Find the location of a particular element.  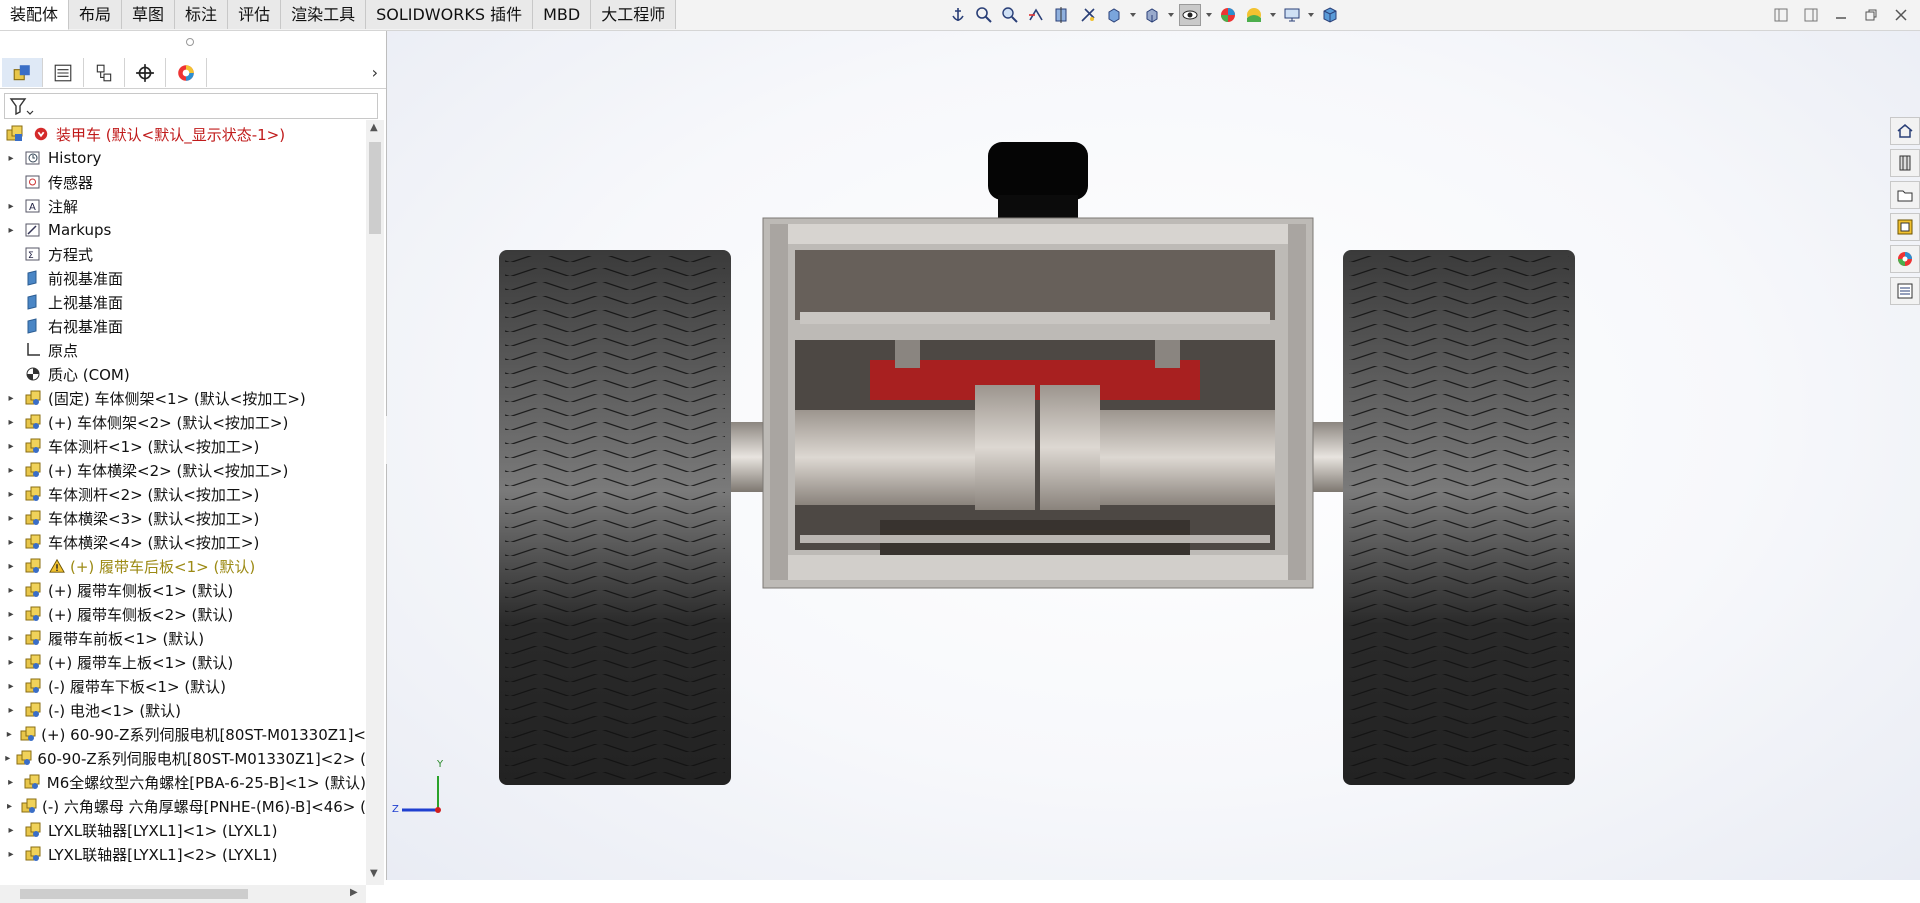

restore-left-icon is located at coordinates (1781, 15).